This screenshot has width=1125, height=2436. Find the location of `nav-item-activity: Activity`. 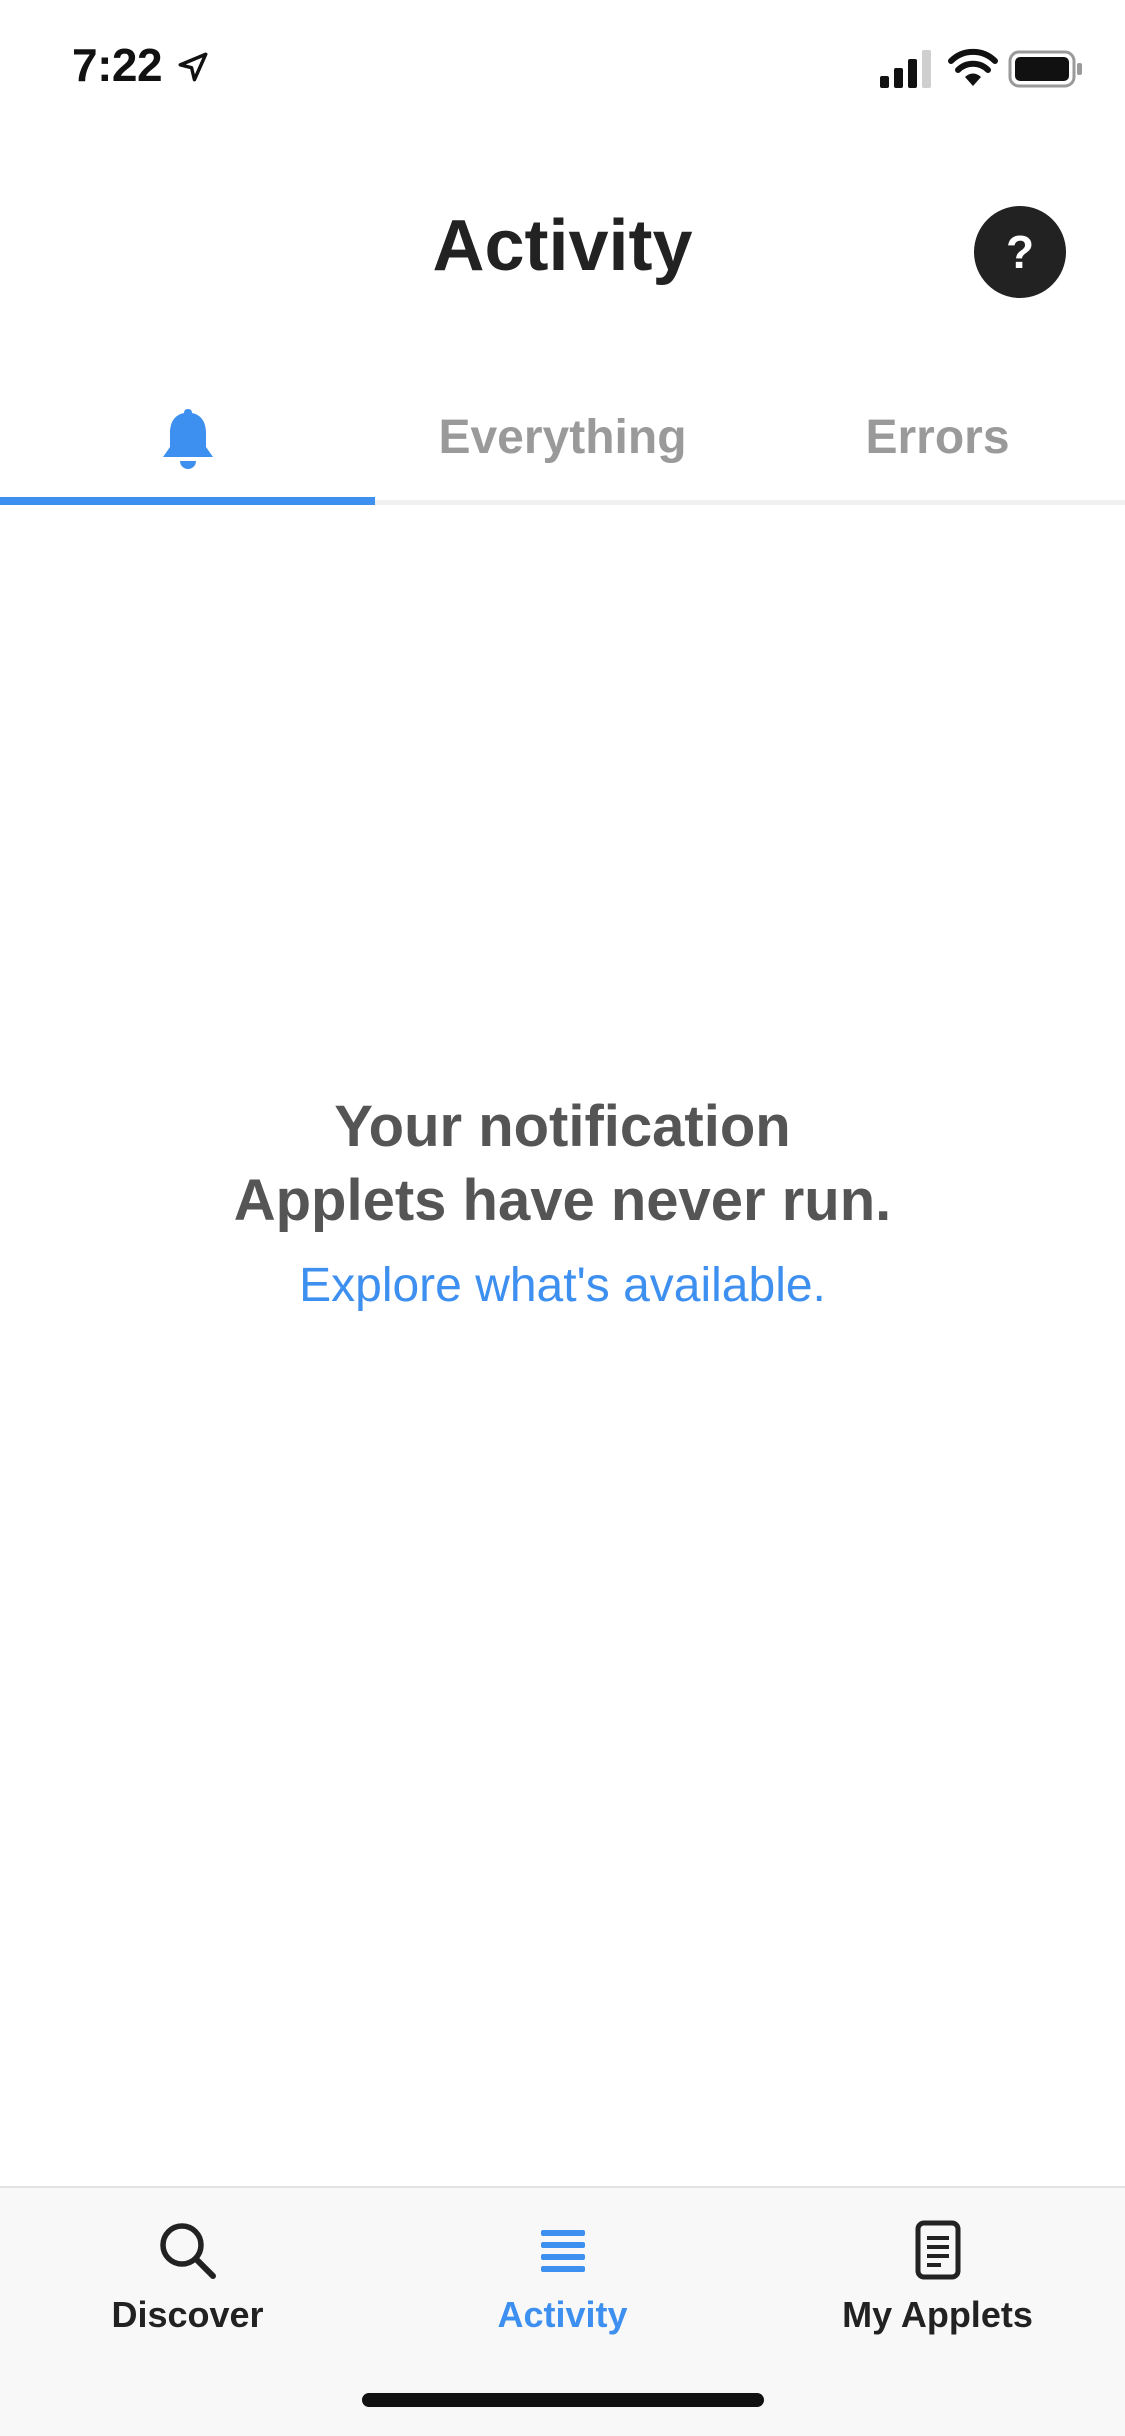

nav-item-activity: Activity is located at coordinates (562, 2277).